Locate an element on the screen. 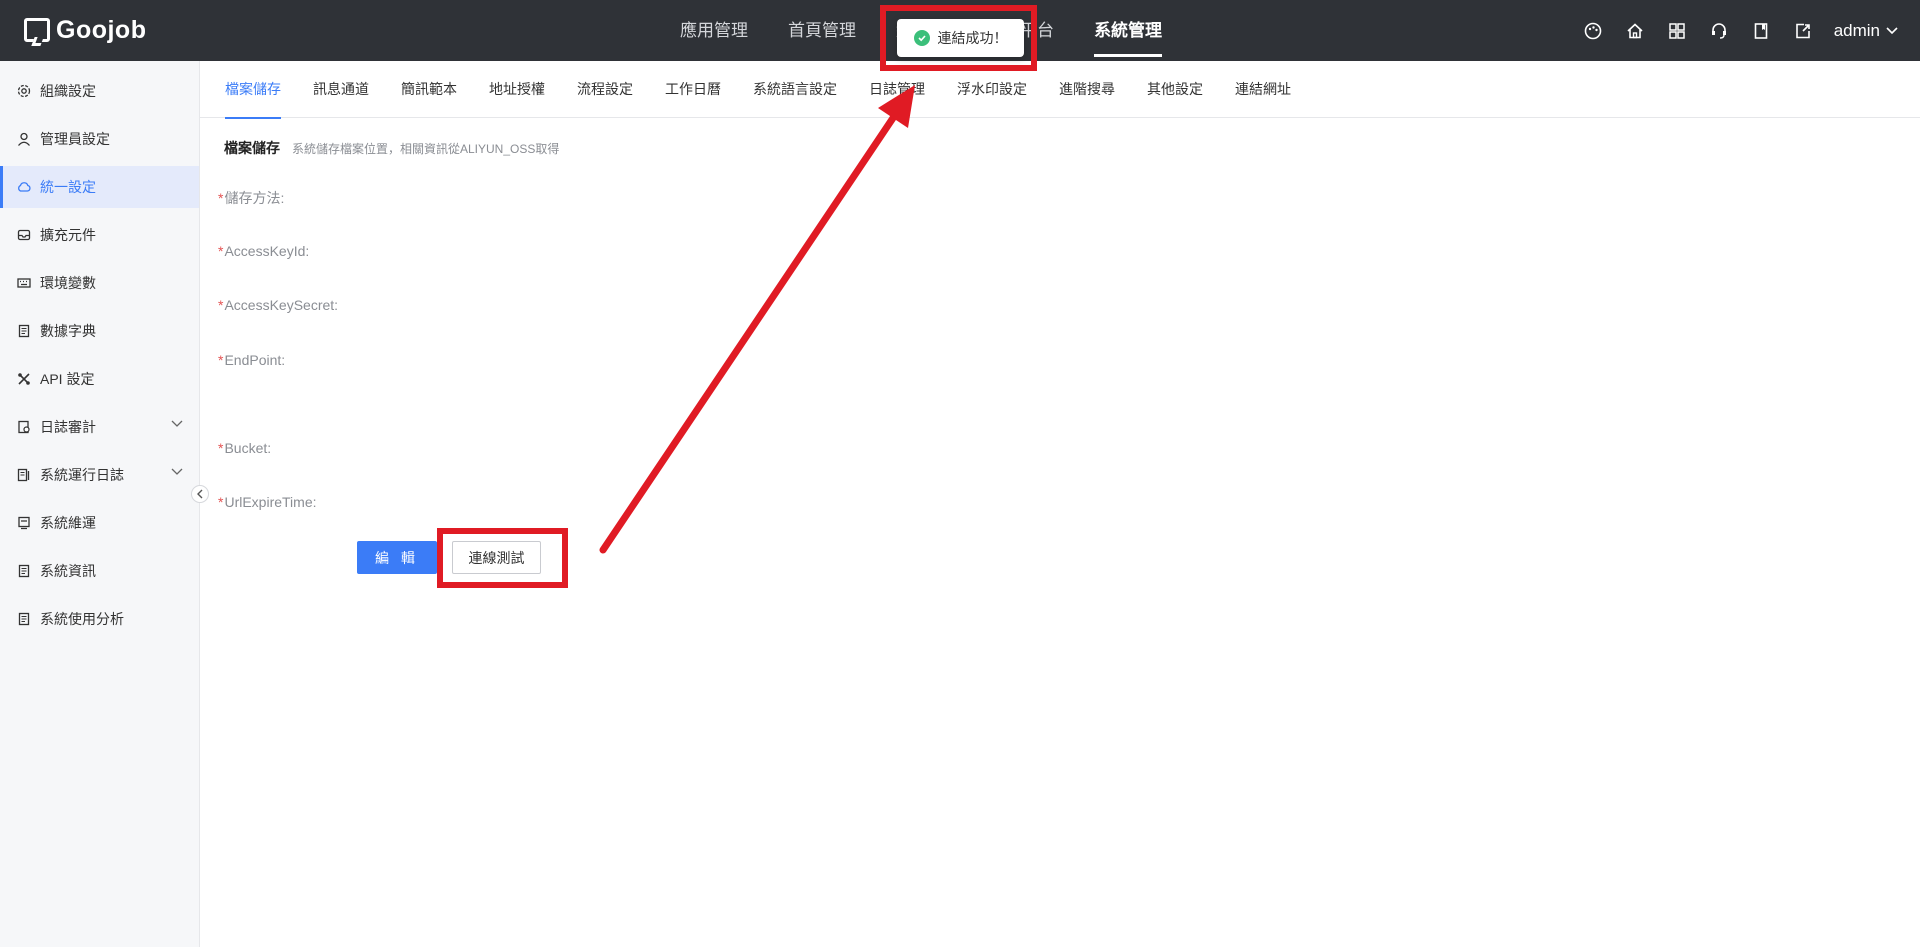 The width and height of the screenshot is (1920, 947). field-url-expire-time: *UrlExpireTime: is located at coordinates (267, 502).